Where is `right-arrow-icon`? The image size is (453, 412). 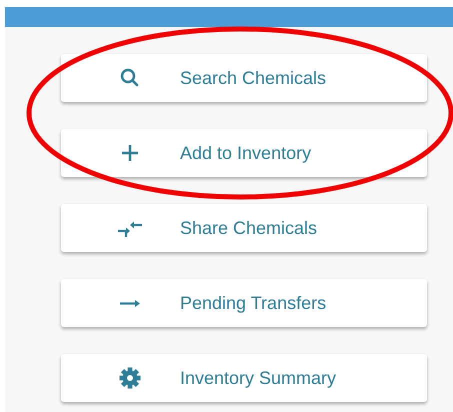
right-arrow-icon is located at coordinates (130, 303).